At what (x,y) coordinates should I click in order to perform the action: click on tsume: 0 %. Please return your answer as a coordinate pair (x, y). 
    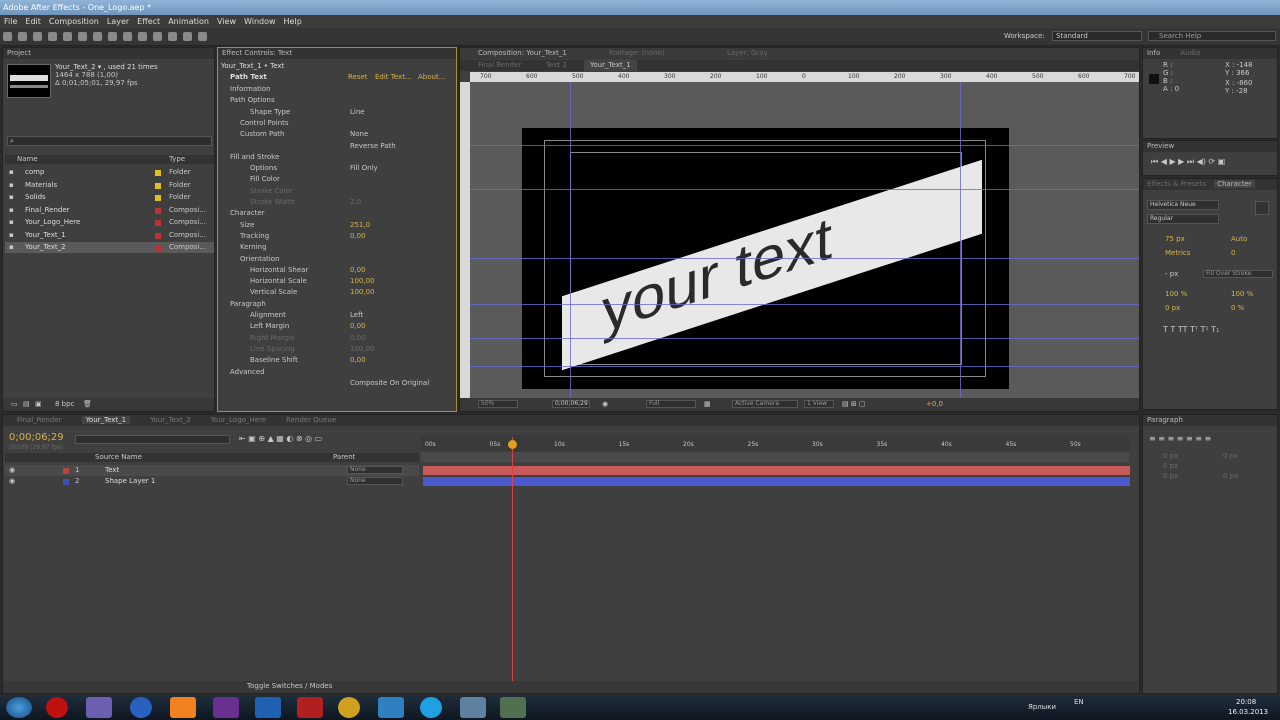
    Looking at the image, I should click on (1237, 308).